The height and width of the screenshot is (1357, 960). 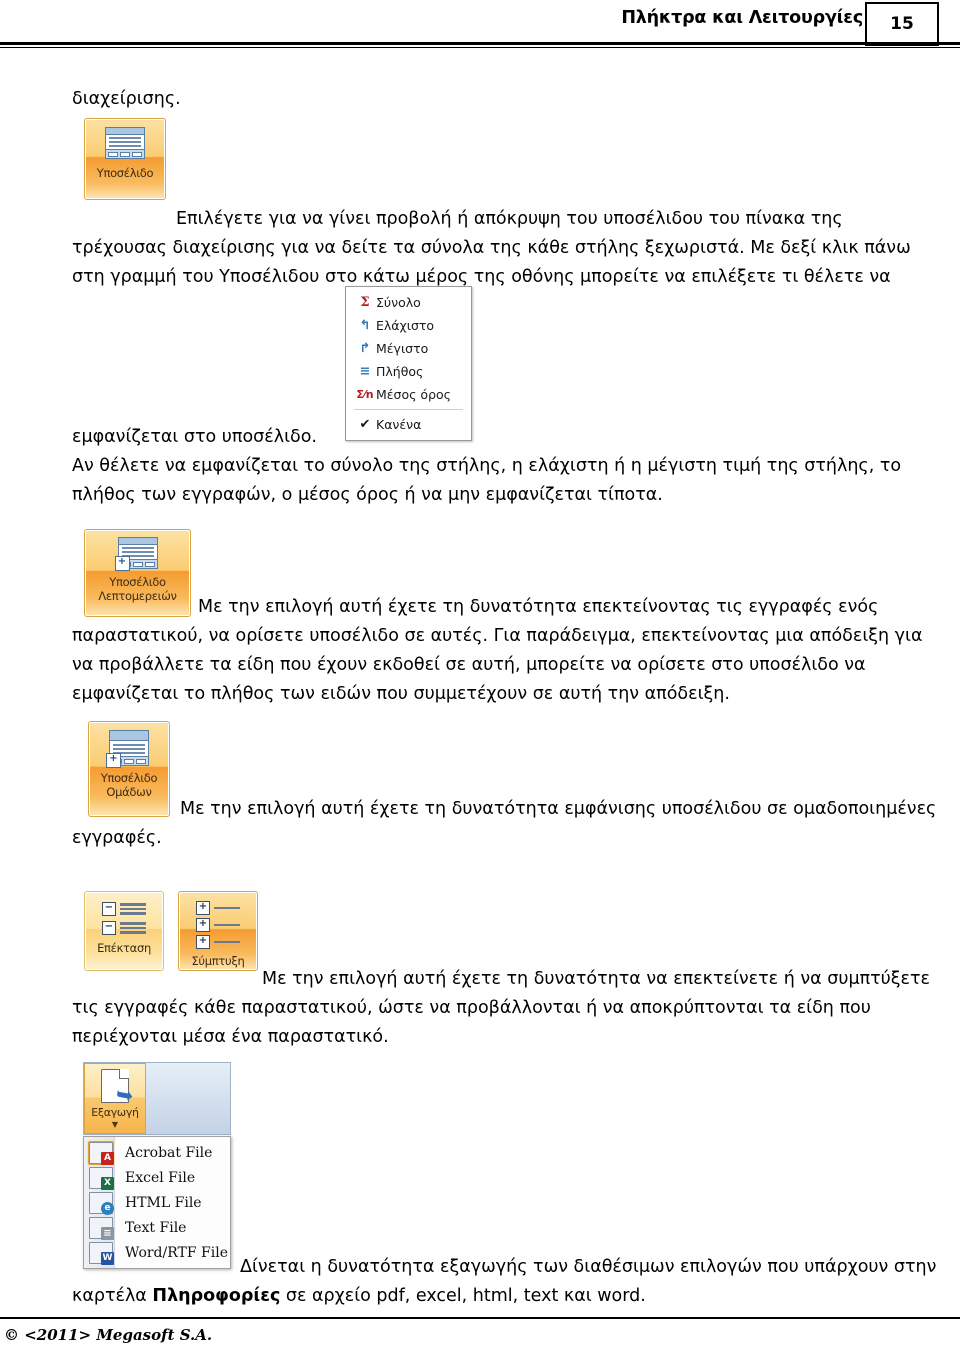 What do you see at coordinates (480, 47) in the screenshot?
I see `header-rule-thin` at bounding box center [480, 47].